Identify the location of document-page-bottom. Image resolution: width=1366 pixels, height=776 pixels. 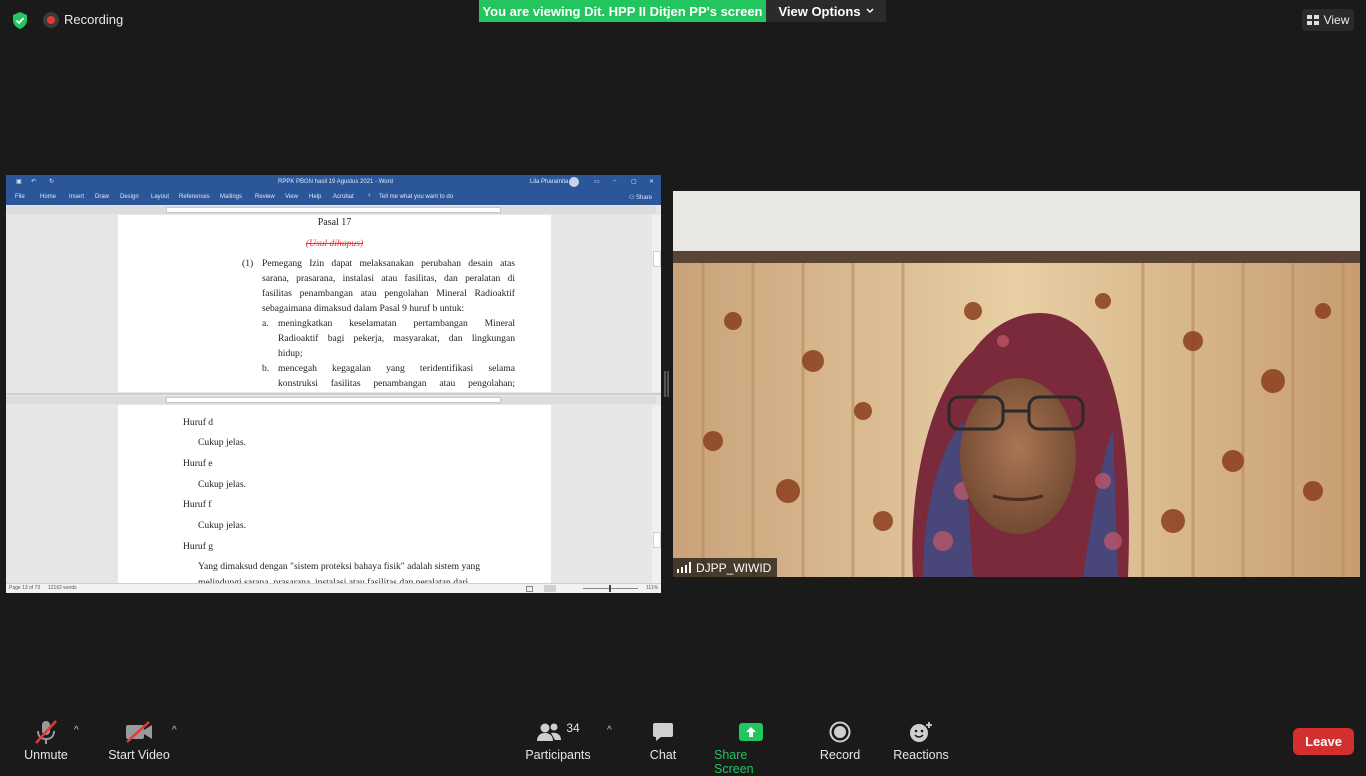
(334, 494).